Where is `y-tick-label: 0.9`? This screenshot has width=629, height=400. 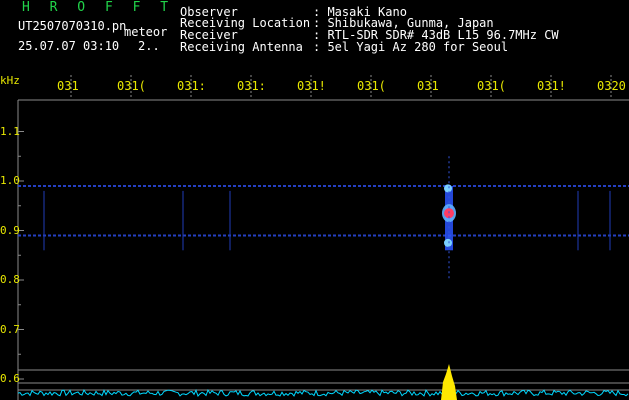 y-tick-label: 0.9 is located at coordinates (10, 230).